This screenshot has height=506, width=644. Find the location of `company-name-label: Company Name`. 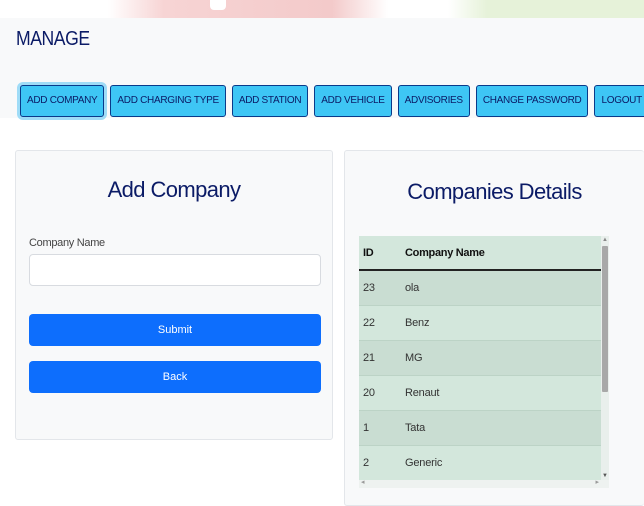

company-name-label: Company Name is located at coordinates (67, 243).